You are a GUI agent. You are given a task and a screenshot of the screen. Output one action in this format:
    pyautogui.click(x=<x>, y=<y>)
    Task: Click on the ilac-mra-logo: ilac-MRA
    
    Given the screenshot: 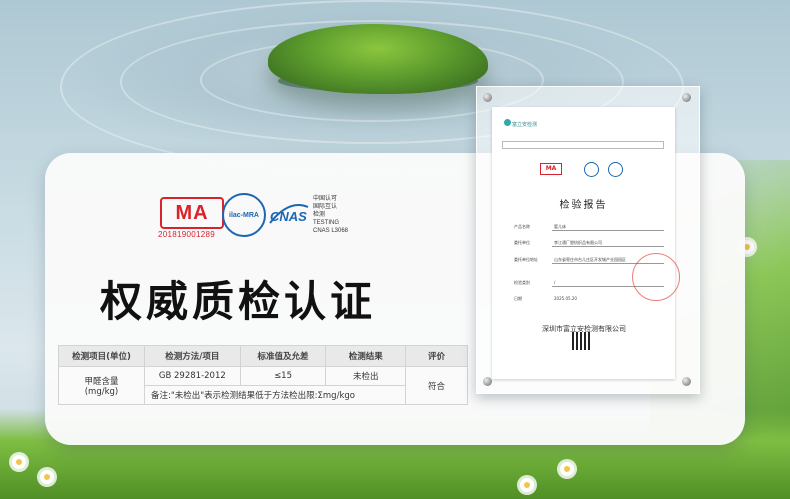 What is the action you would take?
    pyautogui.click(x=244, y=215)
    